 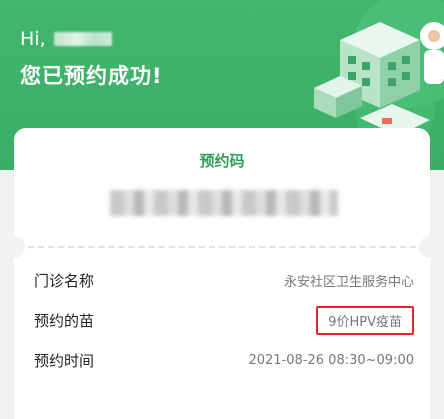 What do you see at coordinates (64, 320) in the screenshot?
I see `vaccine-label: 预约的苗` at bounding box center [64, 320].